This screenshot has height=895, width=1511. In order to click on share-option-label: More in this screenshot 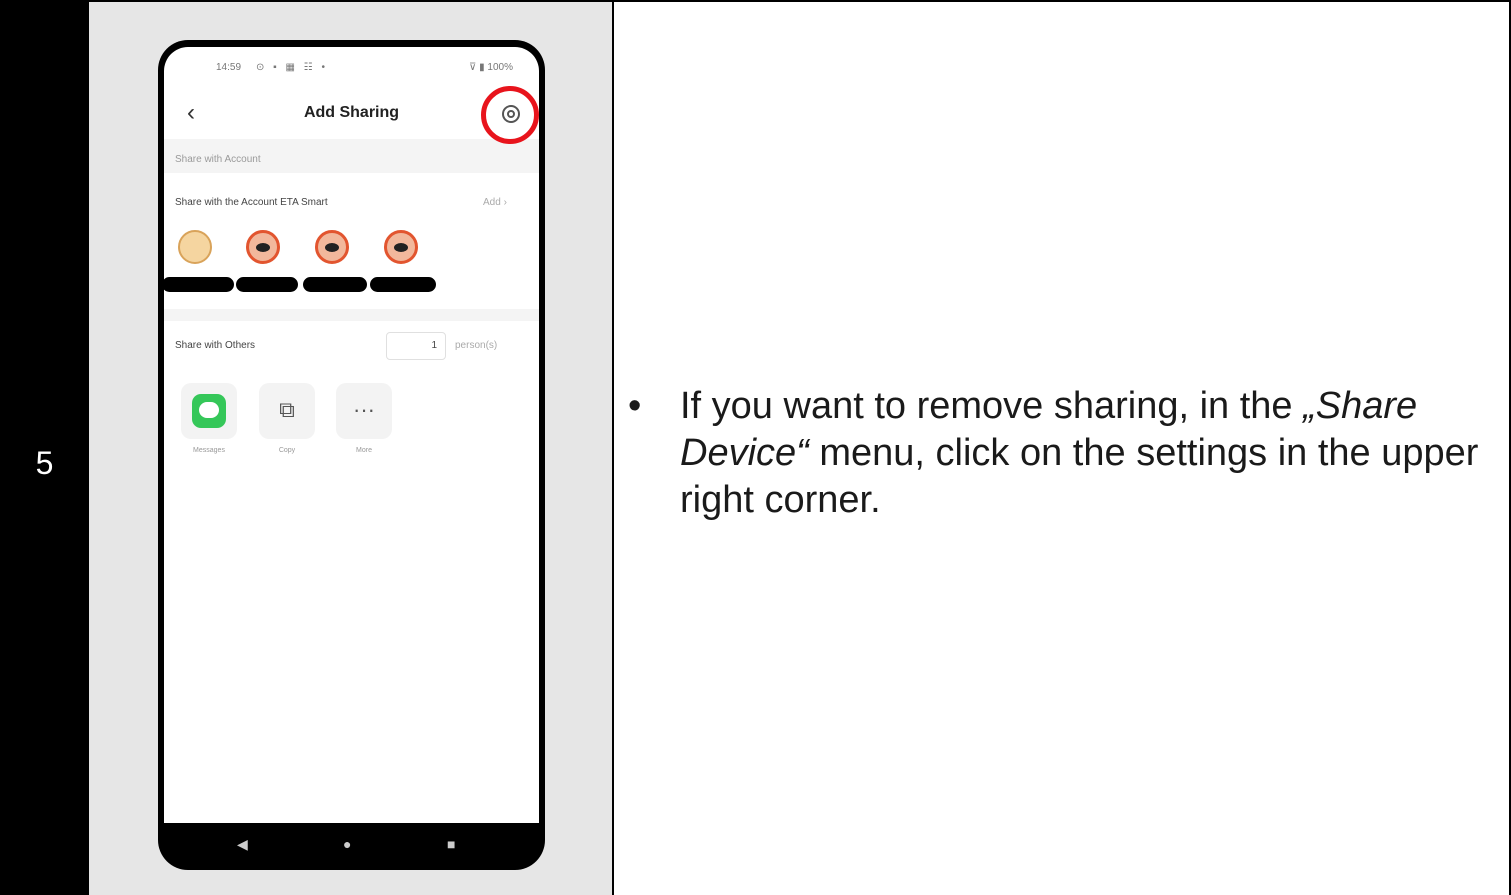, I will do `click(364, 450)`.